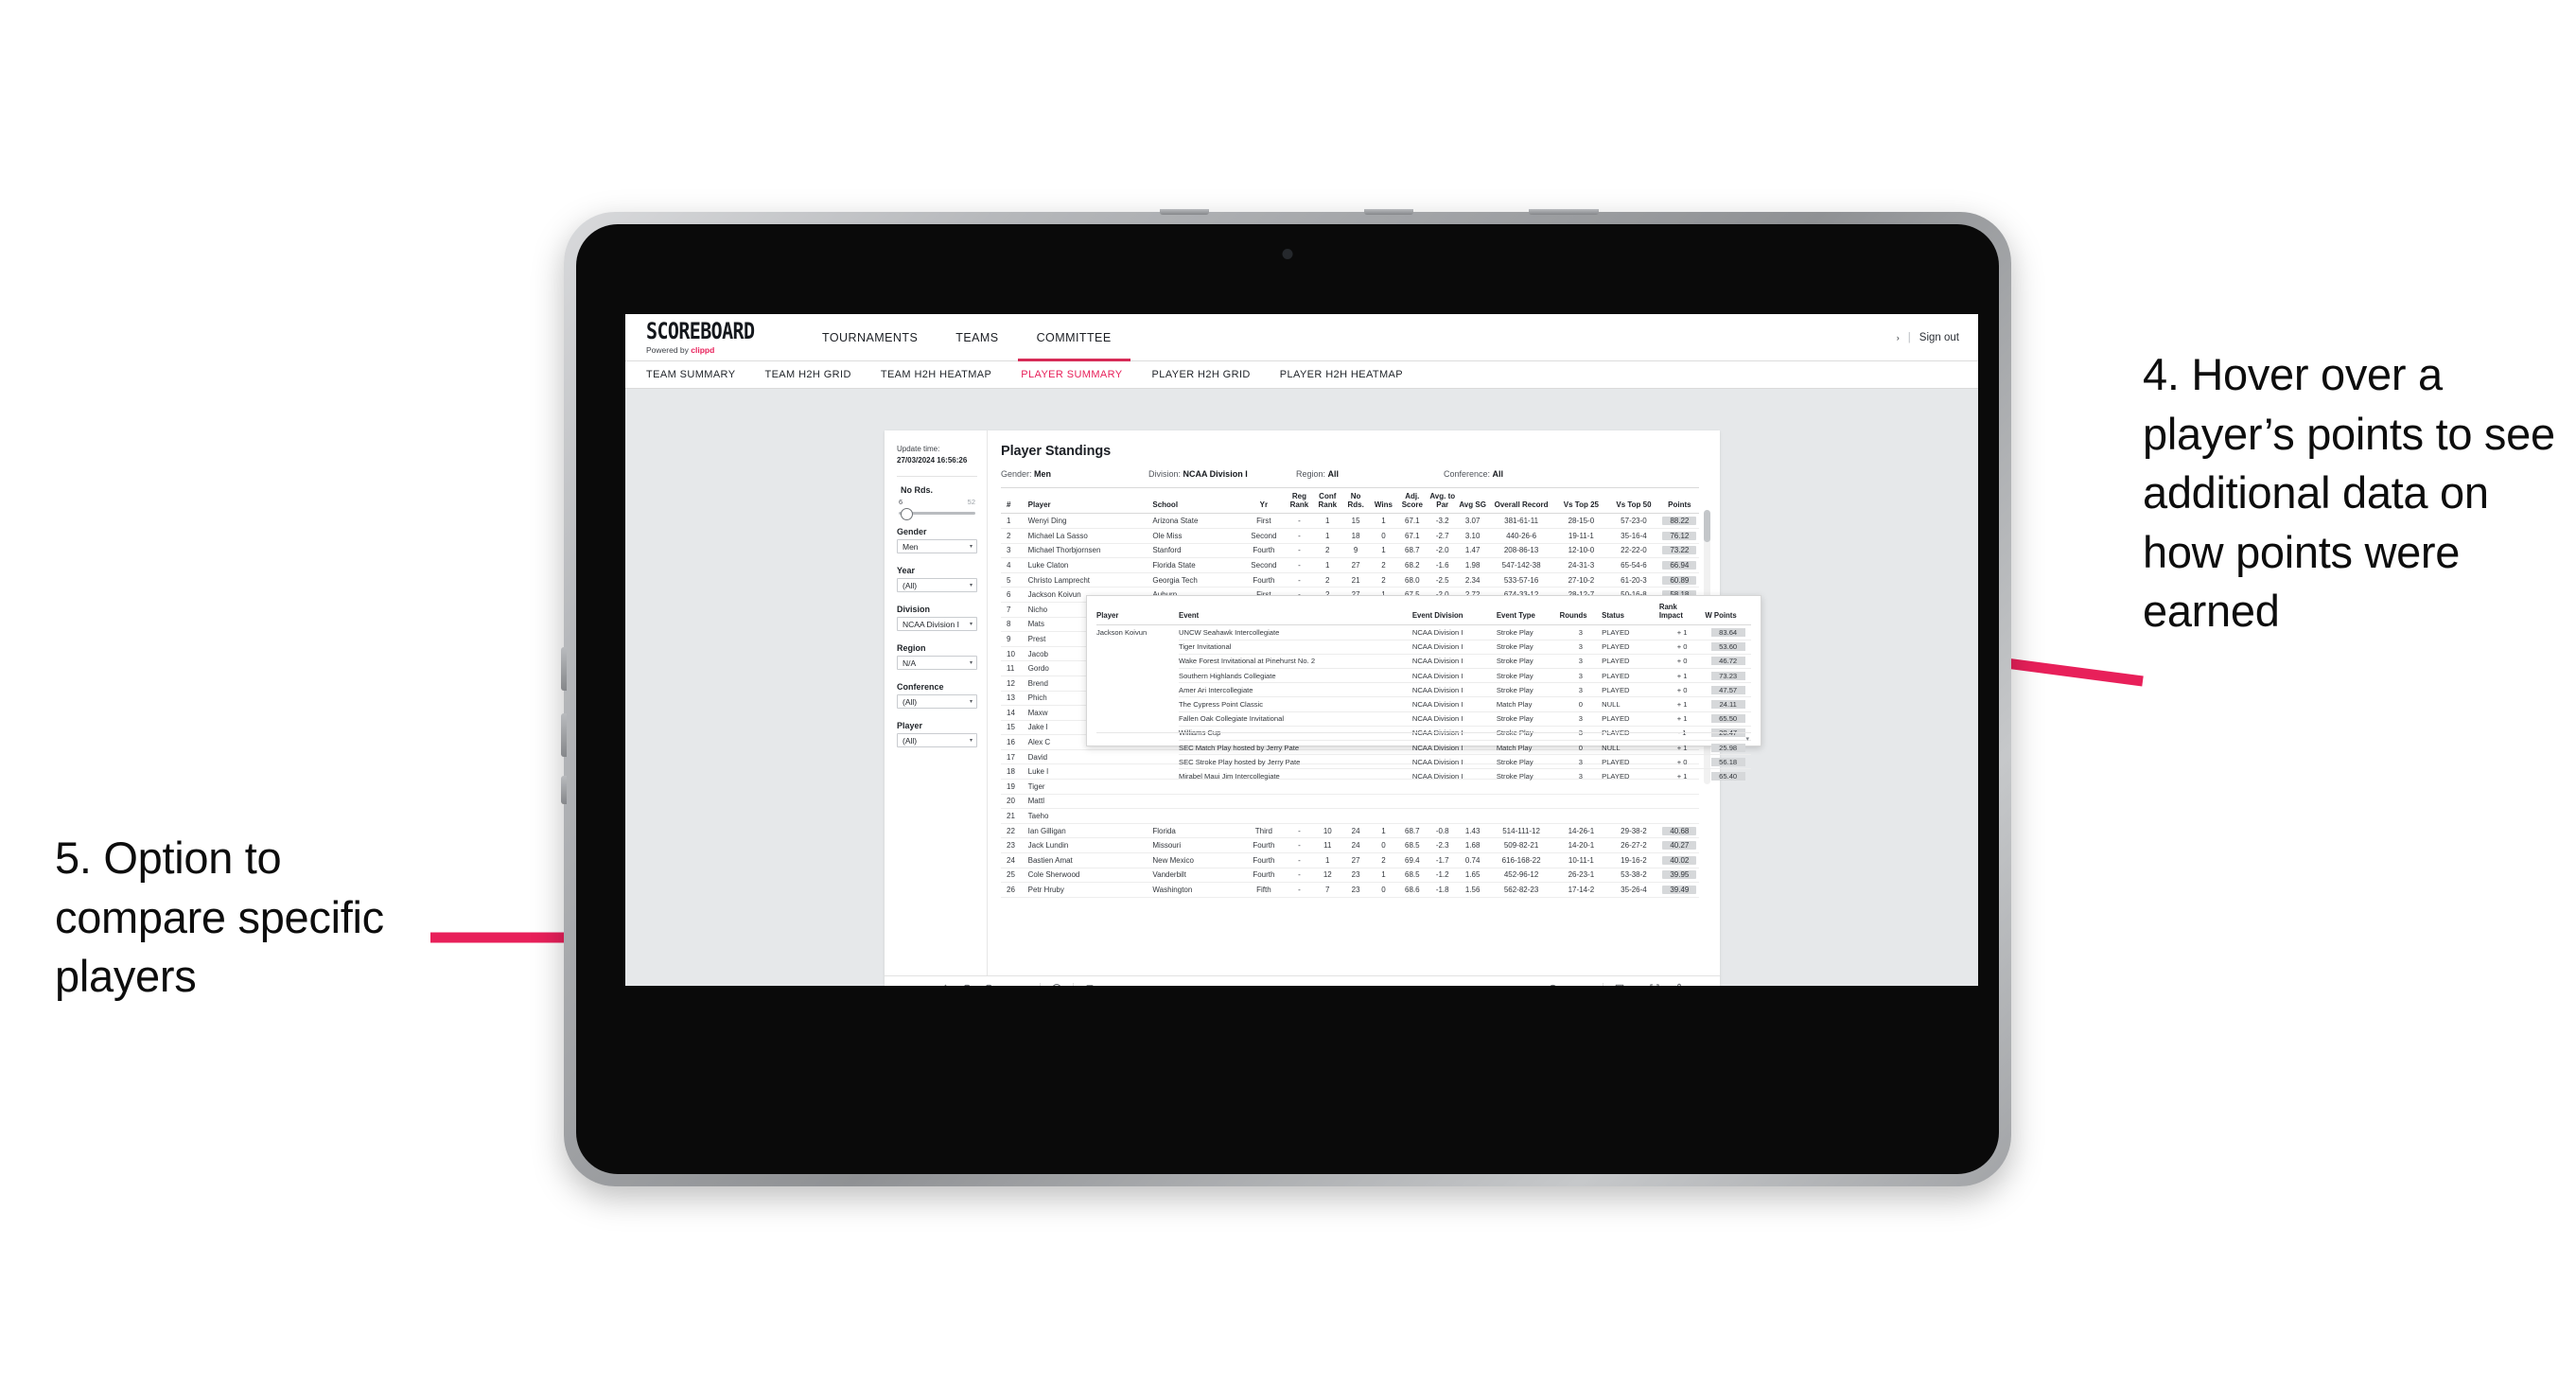 Image resolution: width=2576 pixels, height=1386 pixels. I want to click on points-value: 39.95, so click(1680, 875).